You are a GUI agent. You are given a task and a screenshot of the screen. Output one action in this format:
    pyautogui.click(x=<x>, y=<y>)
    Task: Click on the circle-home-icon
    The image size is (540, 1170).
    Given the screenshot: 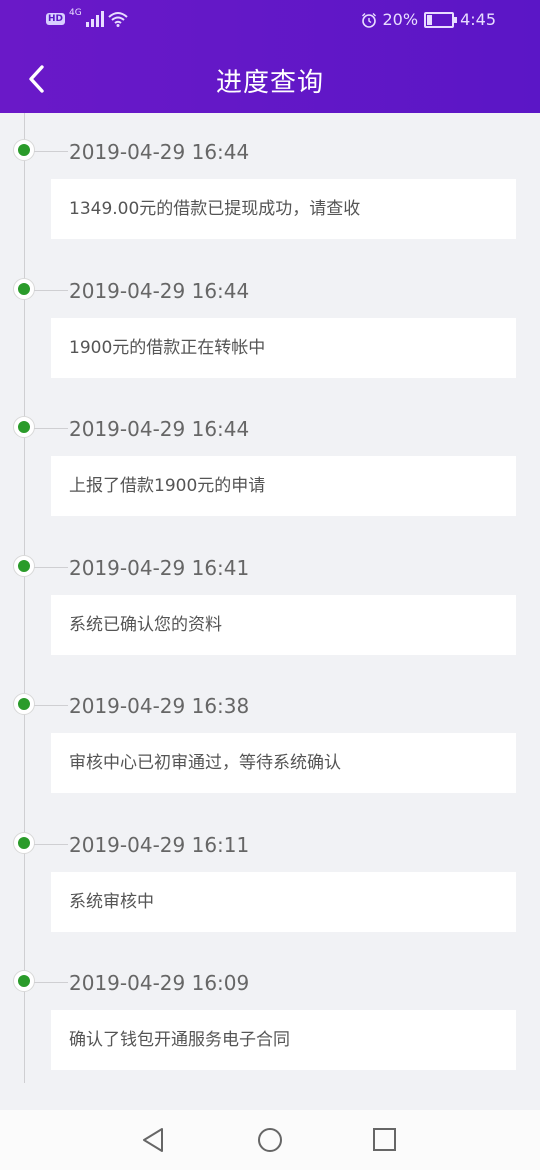 What is the action you would take?
    pyautogui.click(x=270, y=1140)
    